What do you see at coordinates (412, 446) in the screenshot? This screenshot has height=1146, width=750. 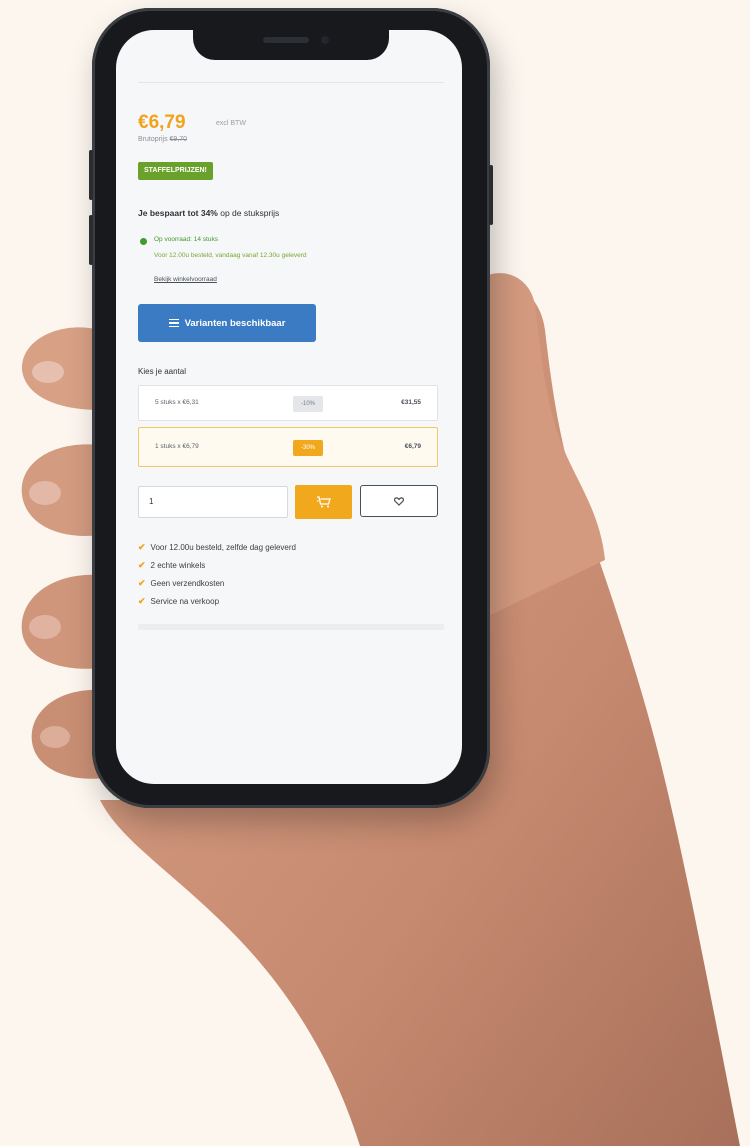 I see `tier-total: €6,79` at bounding box center [412, 446].